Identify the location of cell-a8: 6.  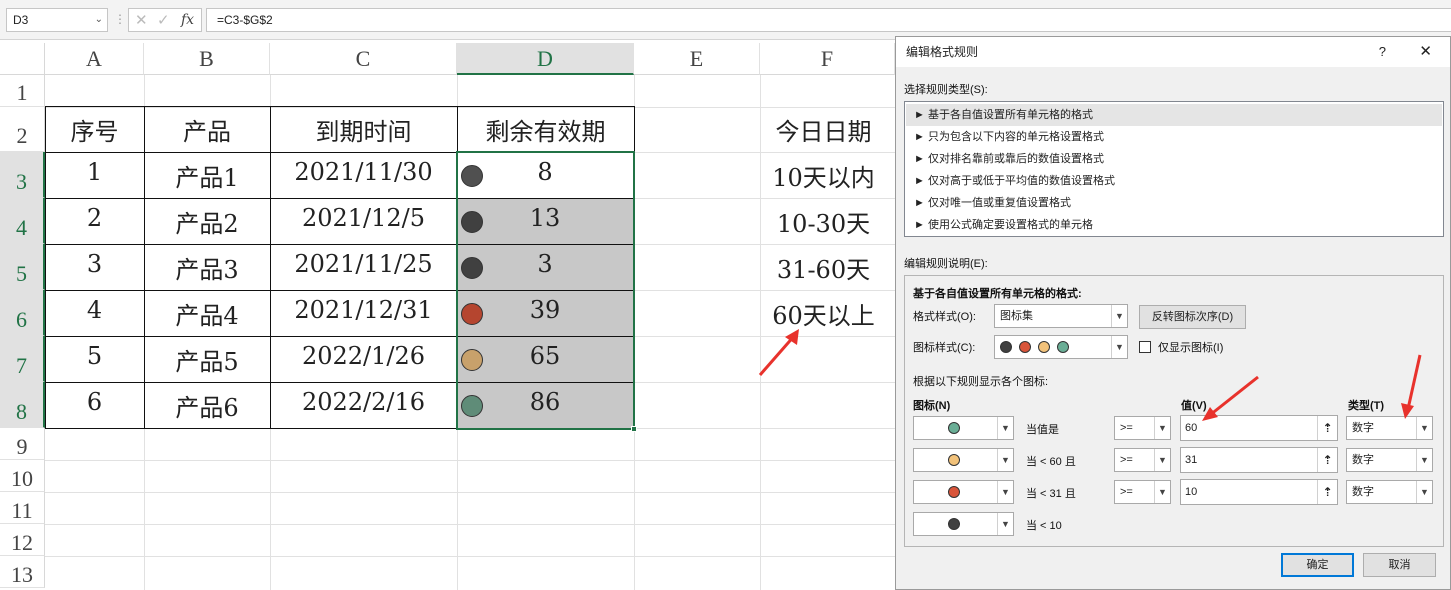
(94, 402).